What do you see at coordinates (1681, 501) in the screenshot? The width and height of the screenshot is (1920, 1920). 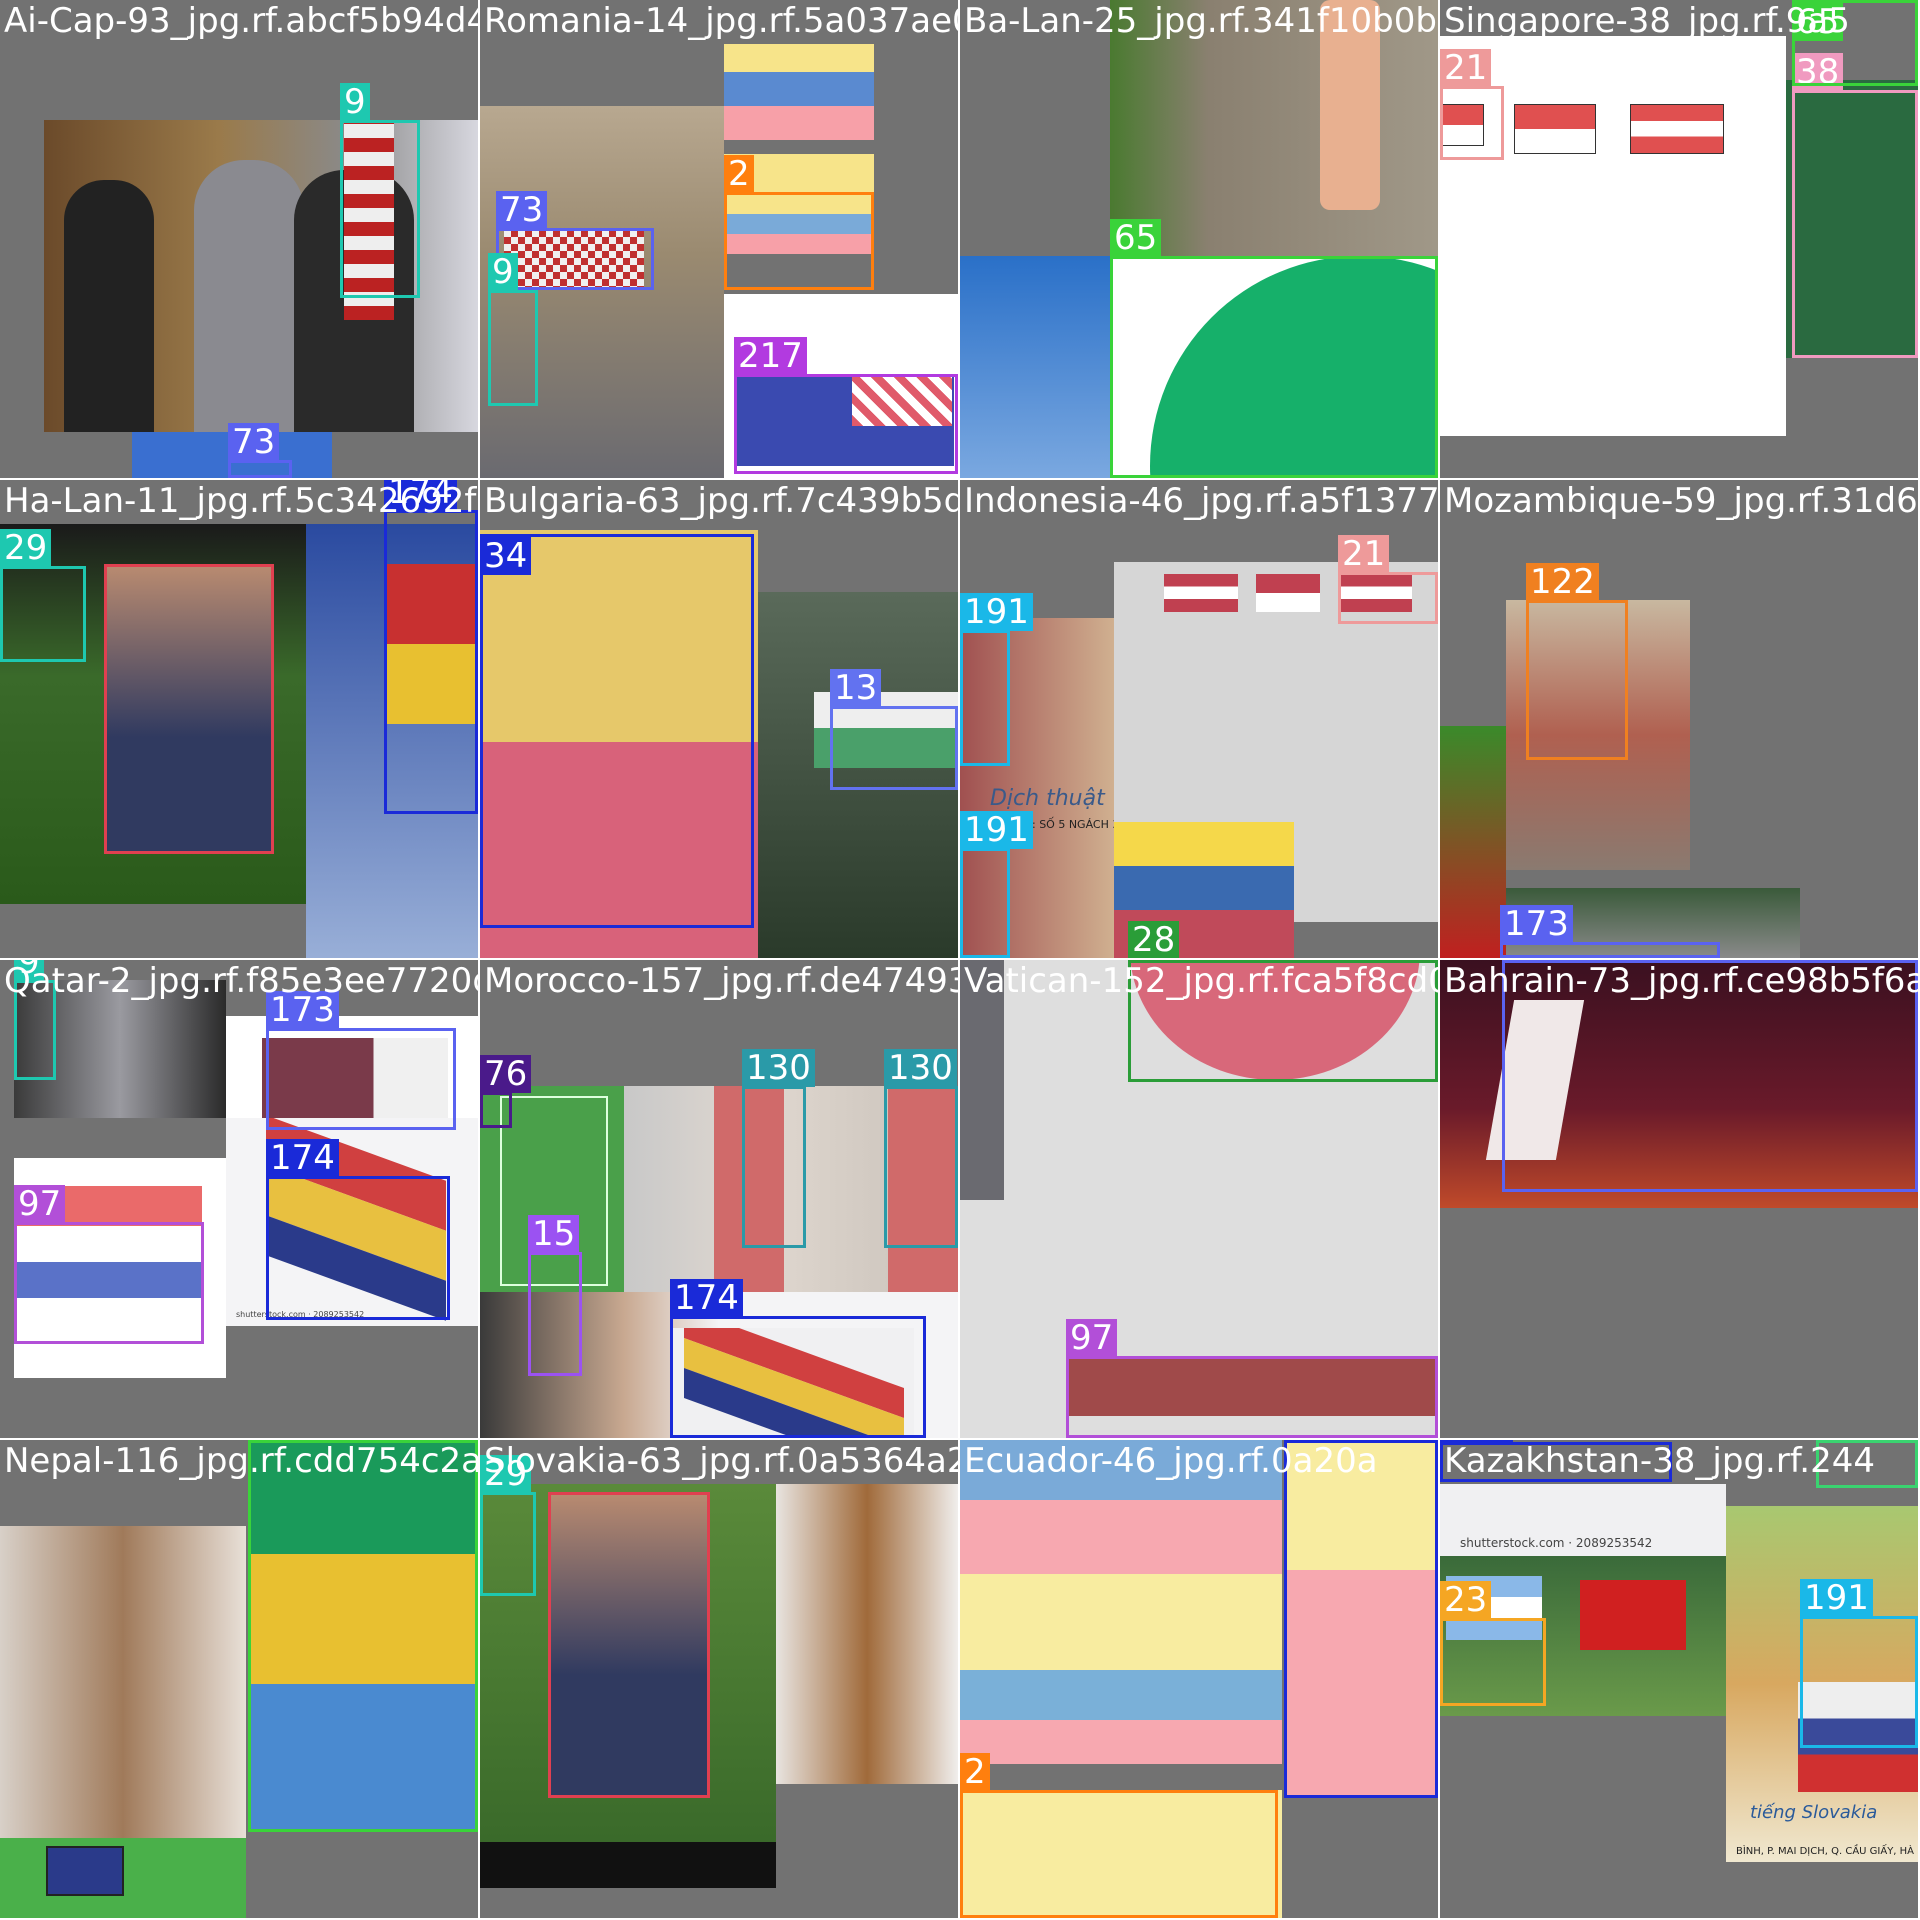 I see `tile-filename: Mozambique-59_jpg.rf.31d6f9a2c4` at bounding box center [1681, 501].